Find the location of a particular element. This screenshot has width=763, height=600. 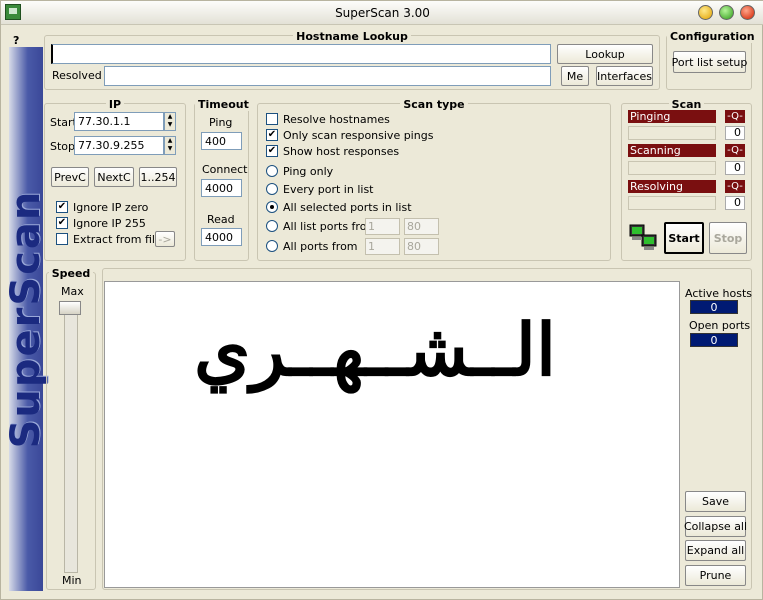

list-ports-to-input: 80 is located at coordinates (421, 226).